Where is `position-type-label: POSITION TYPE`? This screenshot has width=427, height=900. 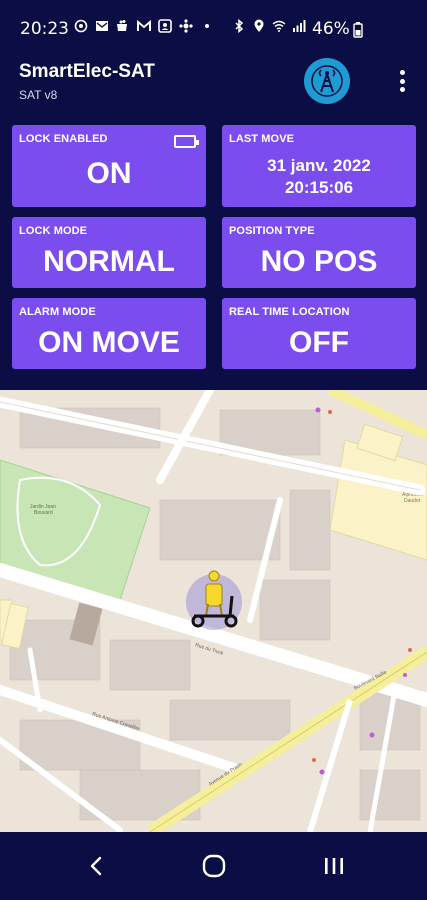 position-type-label: POSITION TYPE is located at coordinates (272, 231).